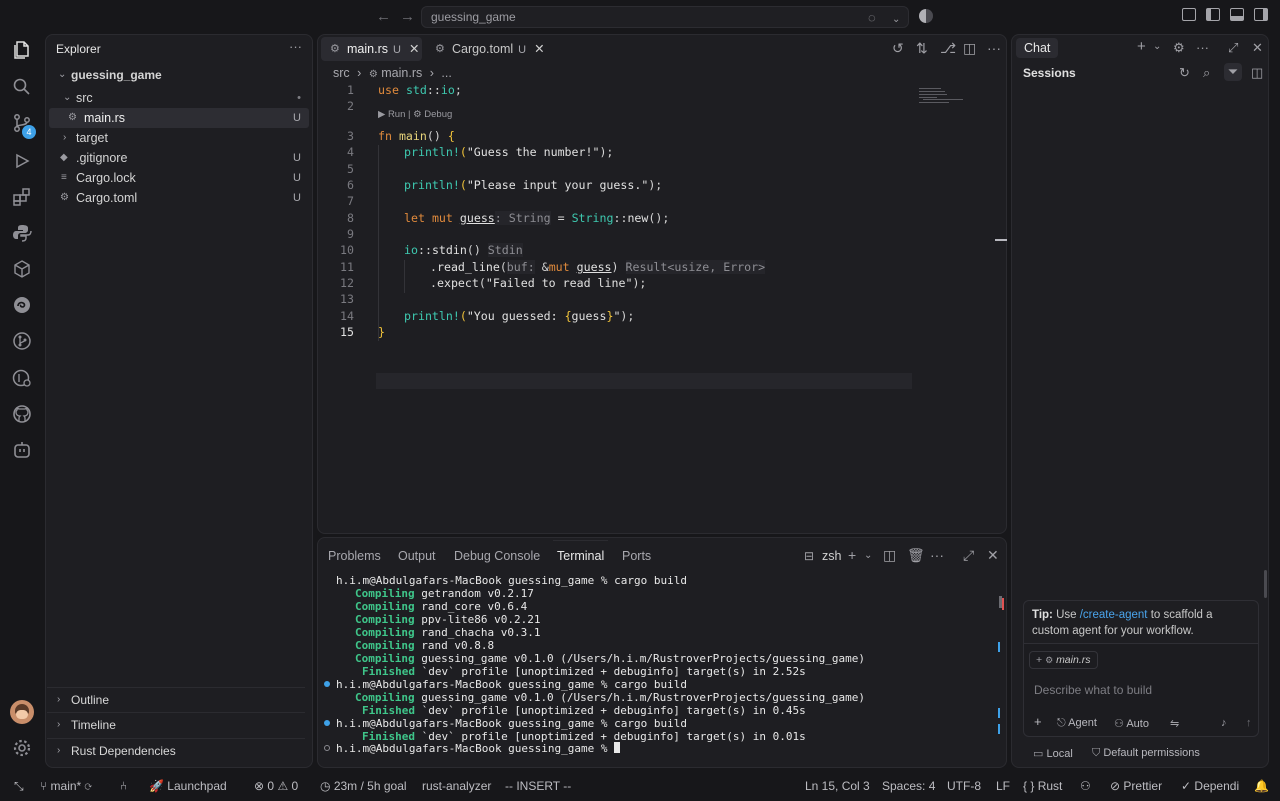 This screenshot has height=801, width=1280. I want to click on create-agent-link: /create-agent, so click(1114, 615).